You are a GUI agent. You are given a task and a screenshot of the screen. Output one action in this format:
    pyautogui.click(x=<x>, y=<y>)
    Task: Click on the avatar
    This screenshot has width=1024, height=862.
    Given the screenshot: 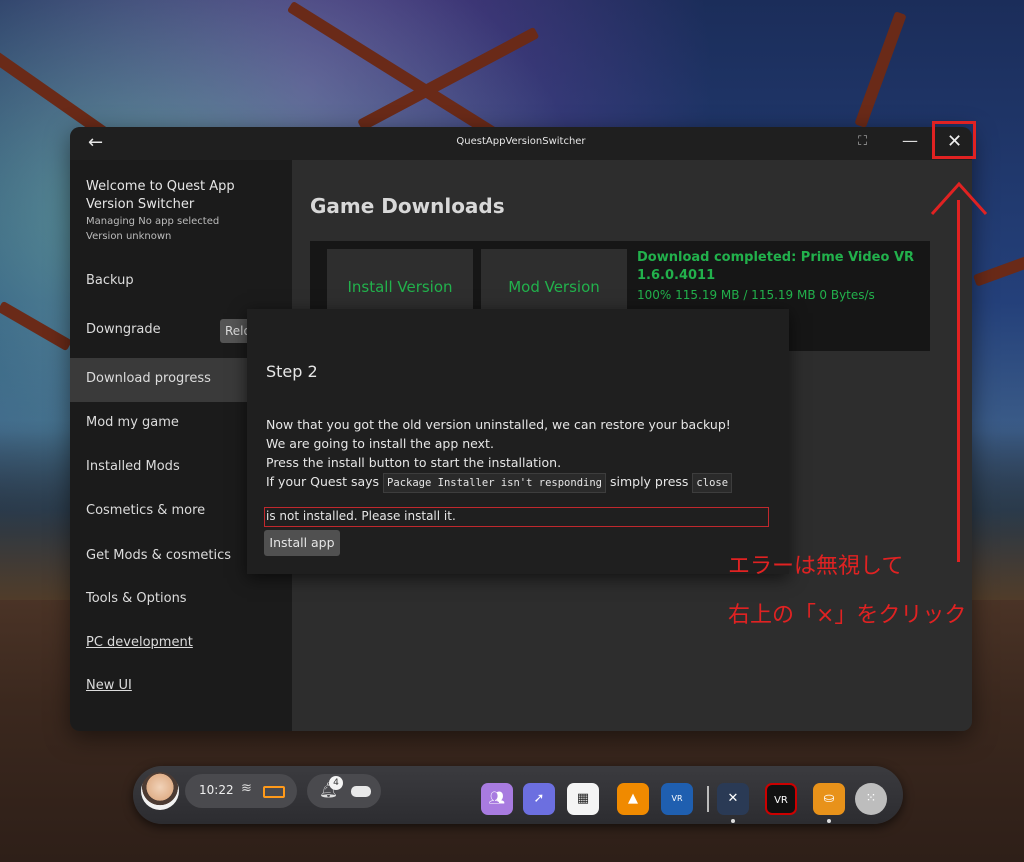 What is the action you would take?
    pyautogui.click(x=160, y=791)
    